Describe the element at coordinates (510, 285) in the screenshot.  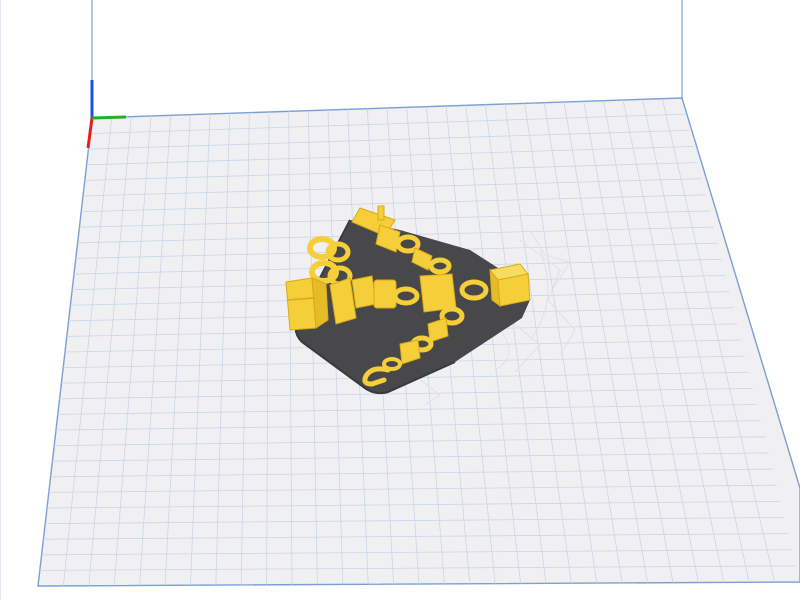
I see `model-part-right-cube` at that location.